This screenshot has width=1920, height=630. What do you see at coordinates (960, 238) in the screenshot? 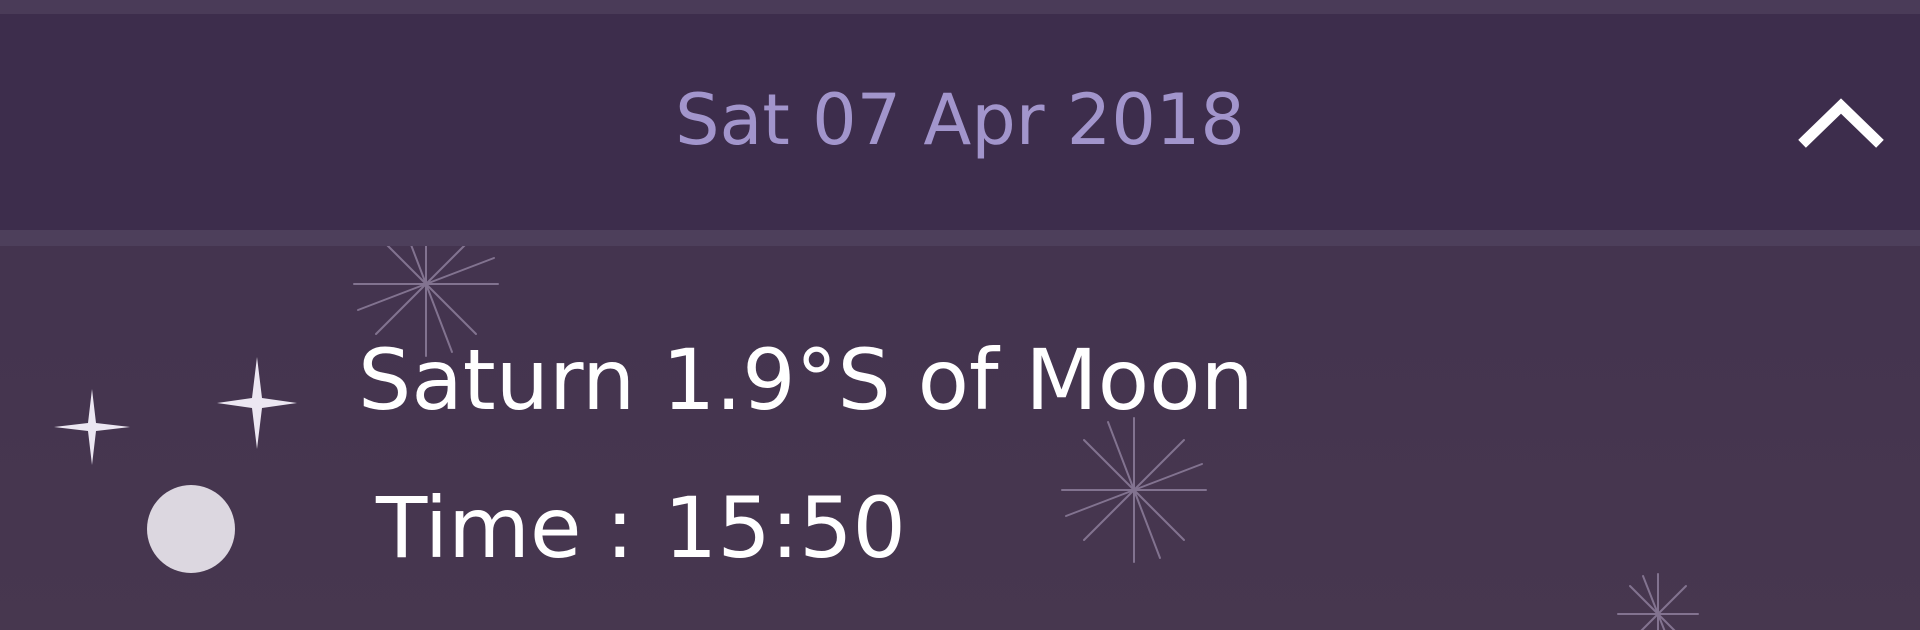
I see `header-divider` at bounding box center [960, 238].